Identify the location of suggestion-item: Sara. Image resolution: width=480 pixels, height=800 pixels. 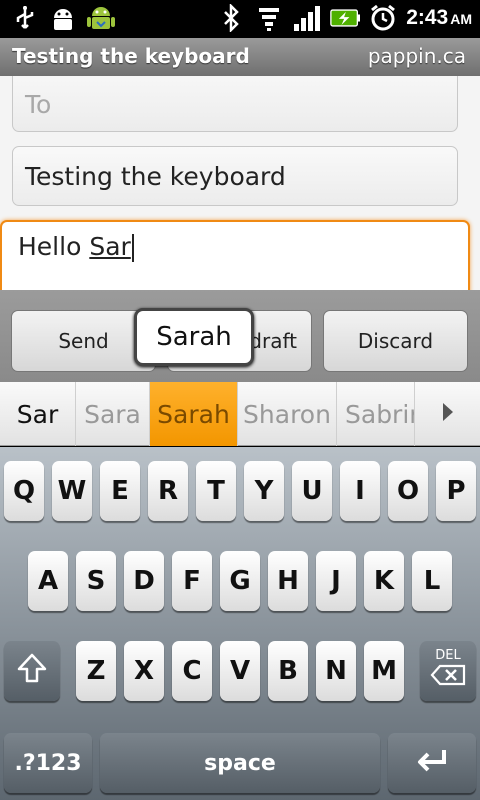
(113, 414).